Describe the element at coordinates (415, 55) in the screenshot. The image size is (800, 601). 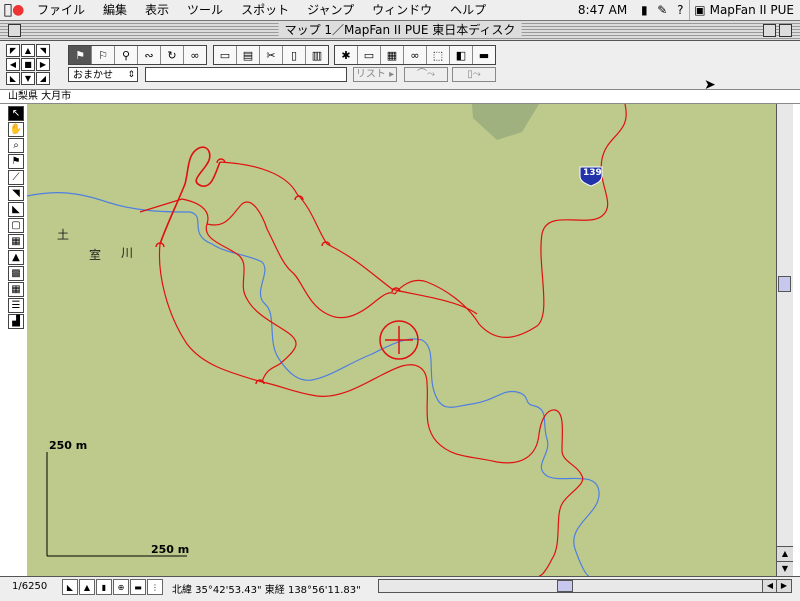
I see `binoculars-icon: ∞` at that location.